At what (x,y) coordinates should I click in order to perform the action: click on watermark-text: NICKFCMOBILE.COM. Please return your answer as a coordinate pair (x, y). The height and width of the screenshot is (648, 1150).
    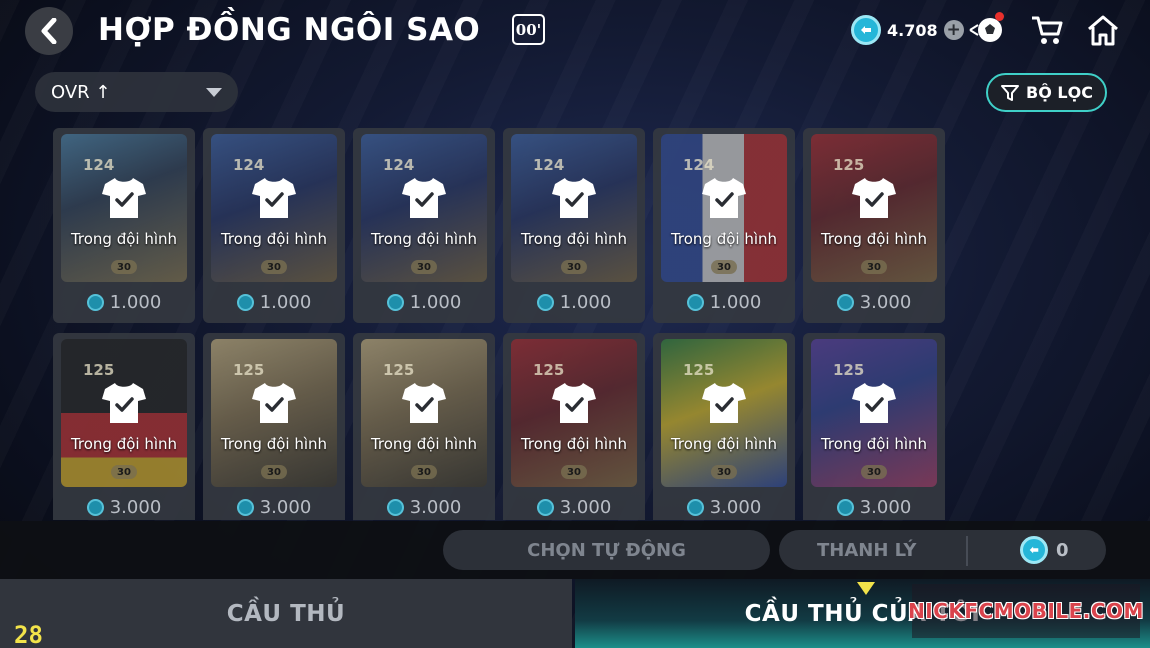
    Looking at the image, I should click on (1026, 611).